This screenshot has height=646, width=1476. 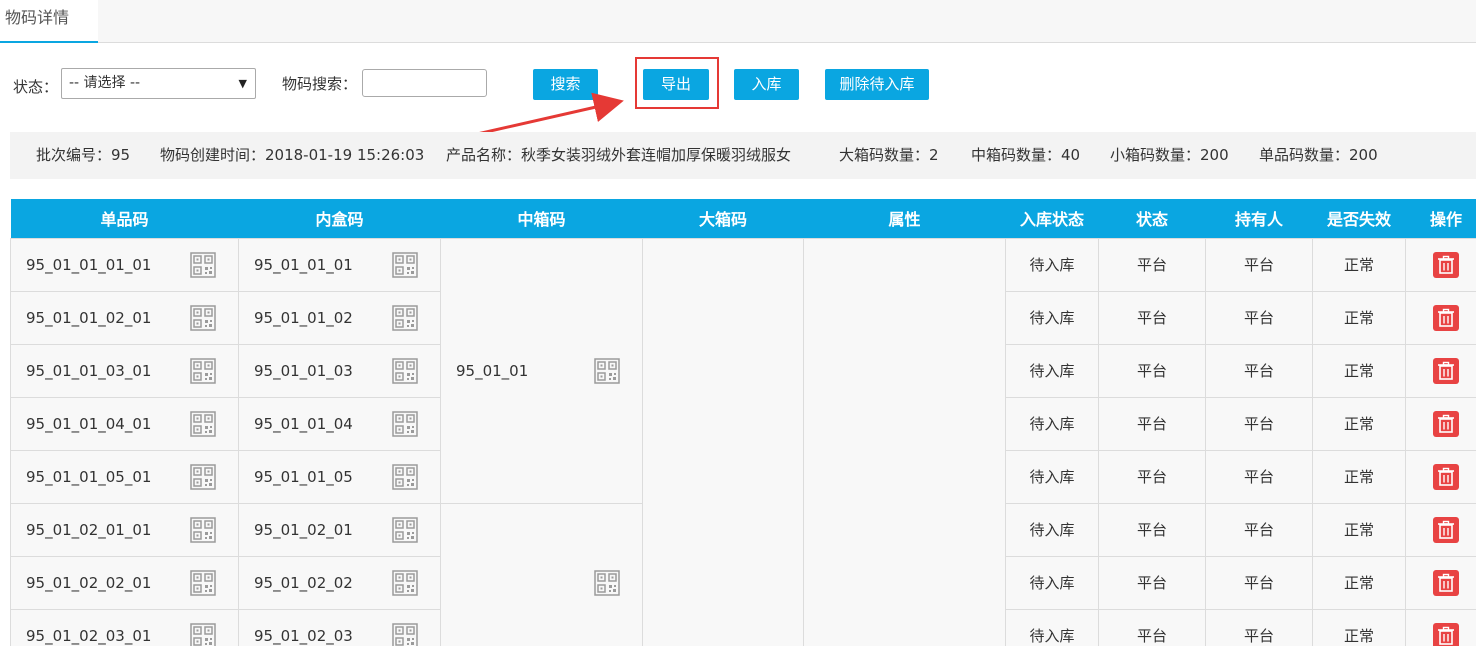 I want to click on invalid-cell-text: 正常, so click(x=1358, y=265).